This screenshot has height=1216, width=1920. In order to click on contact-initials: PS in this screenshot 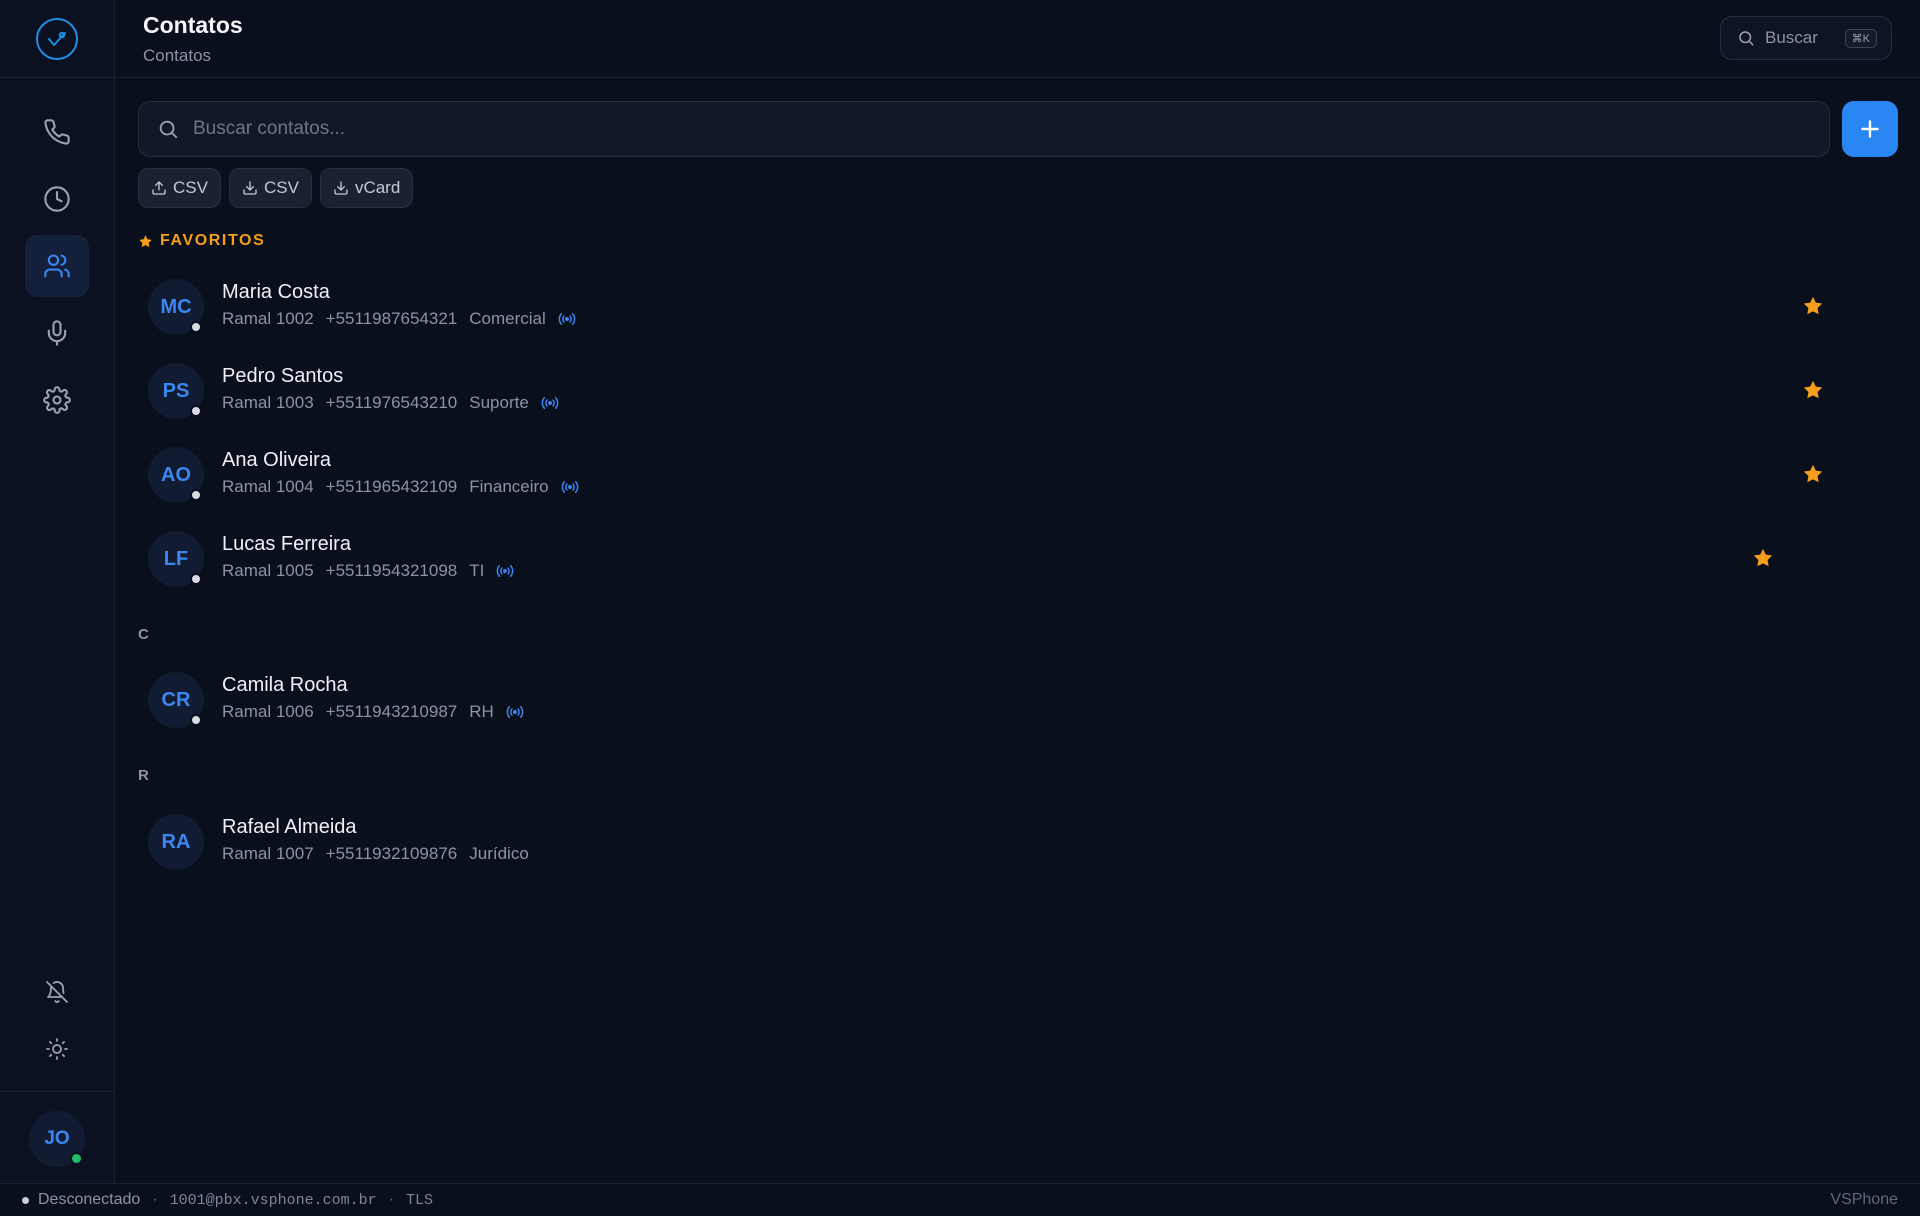, I will do `click(176, 390)`.